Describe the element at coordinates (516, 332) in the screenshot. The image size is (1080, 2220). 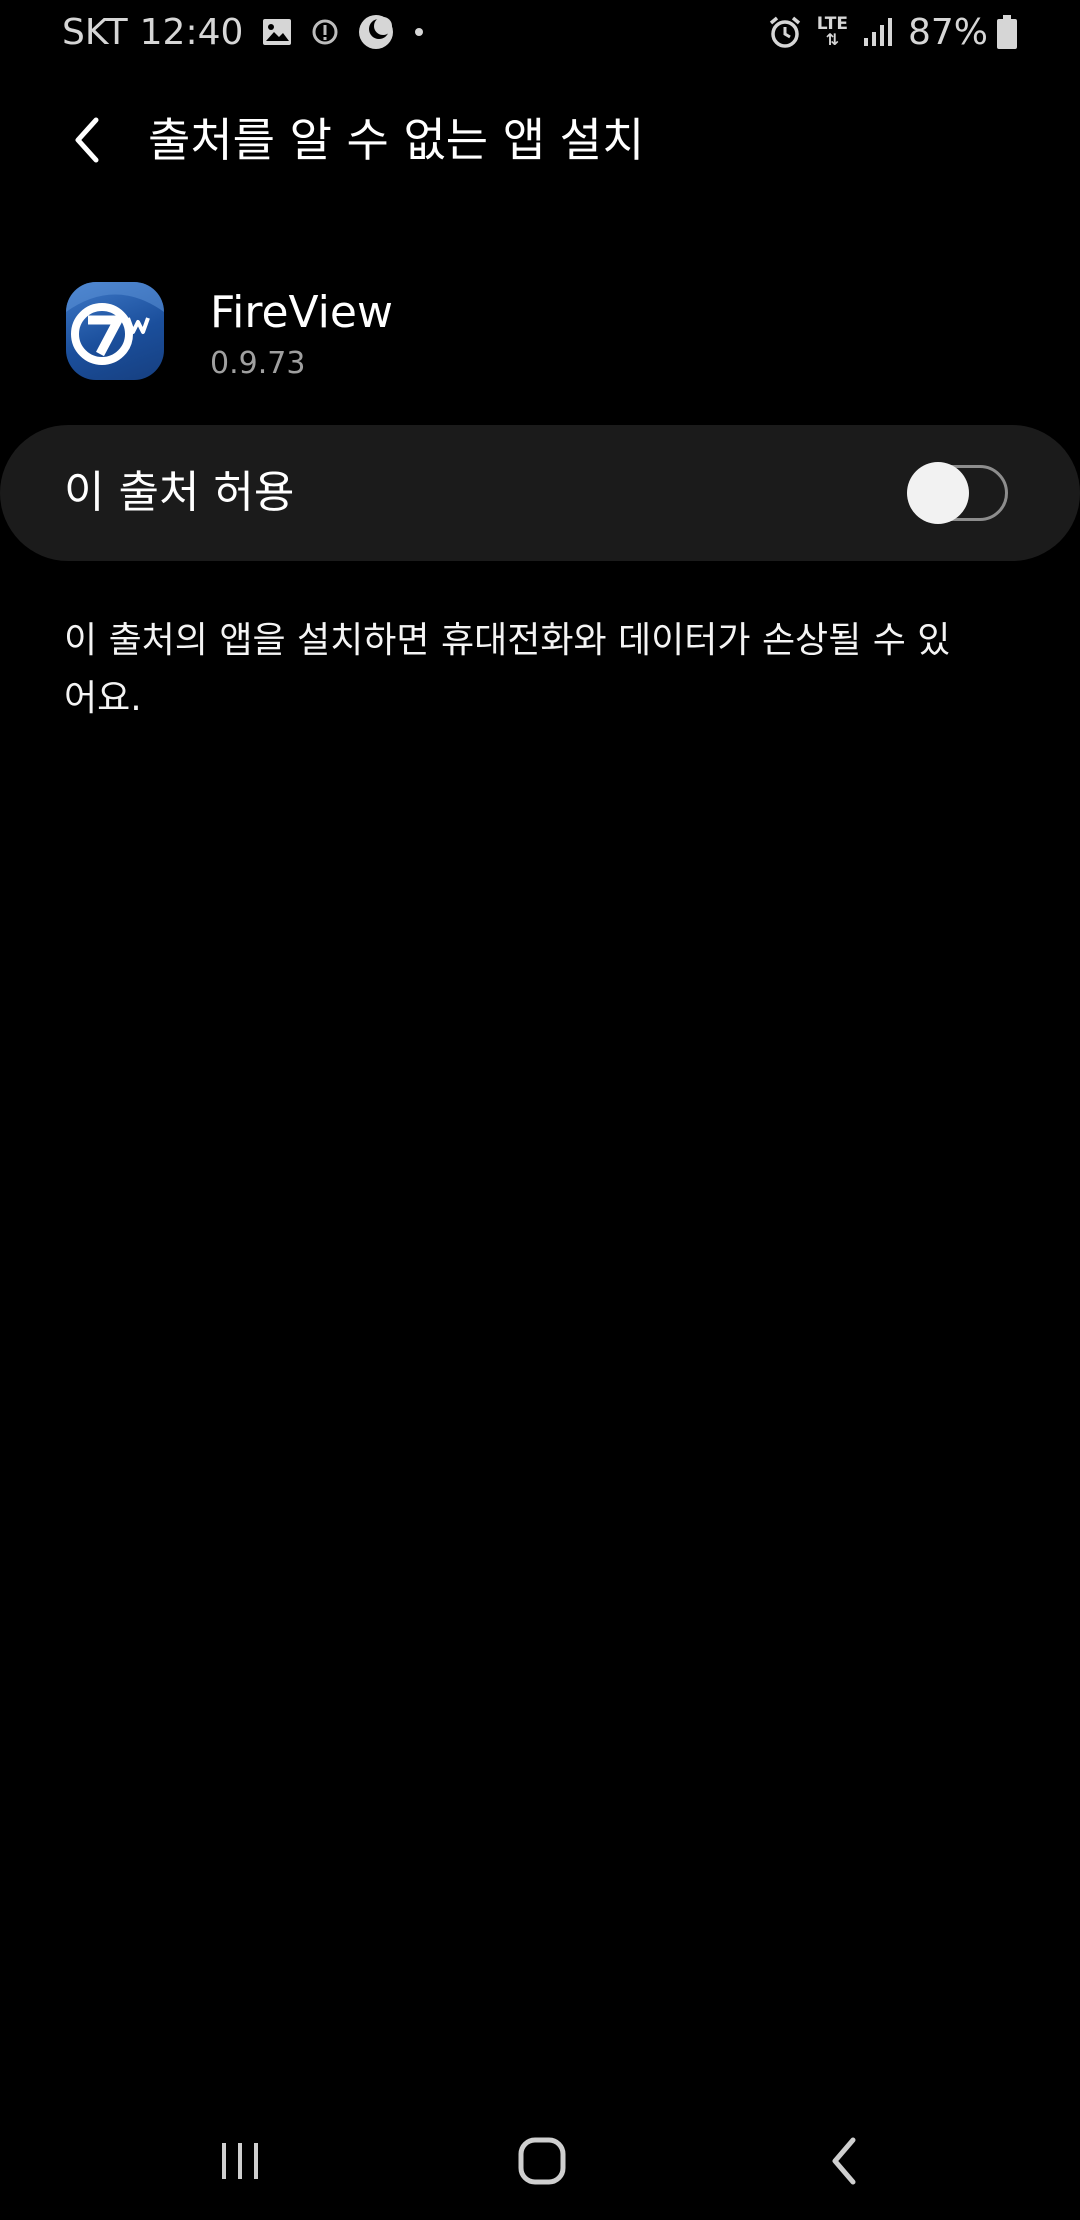
I see `app-info: FireView 0.9.73` at that location.